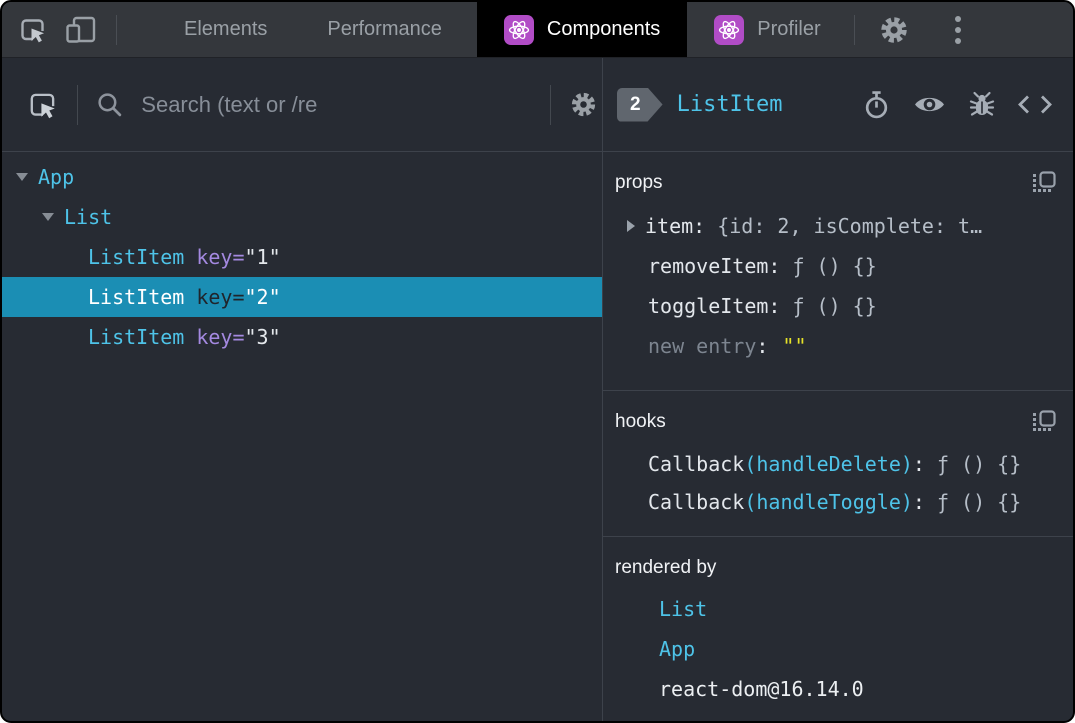 Image resolution: width=1075 pixels, height=723 pixels. I want to click on devtools-menu-button, so click(958, 30).